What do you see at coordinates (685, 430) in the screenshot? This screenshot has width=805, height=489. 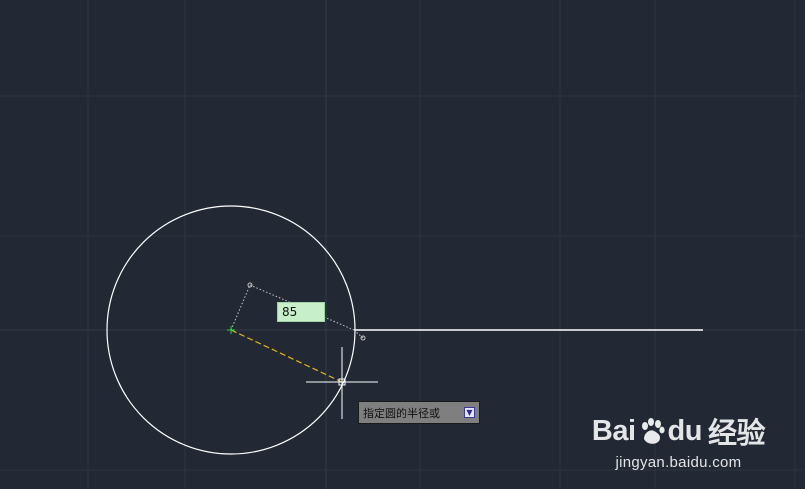 I see `watermark-logo-part2: du` at bounding box center [685, 430].